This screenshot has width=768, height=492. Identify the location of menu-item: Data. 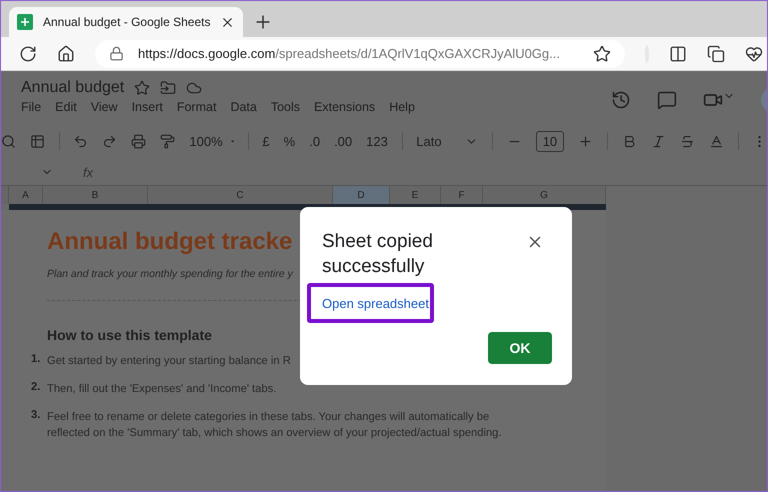
(243, 107).